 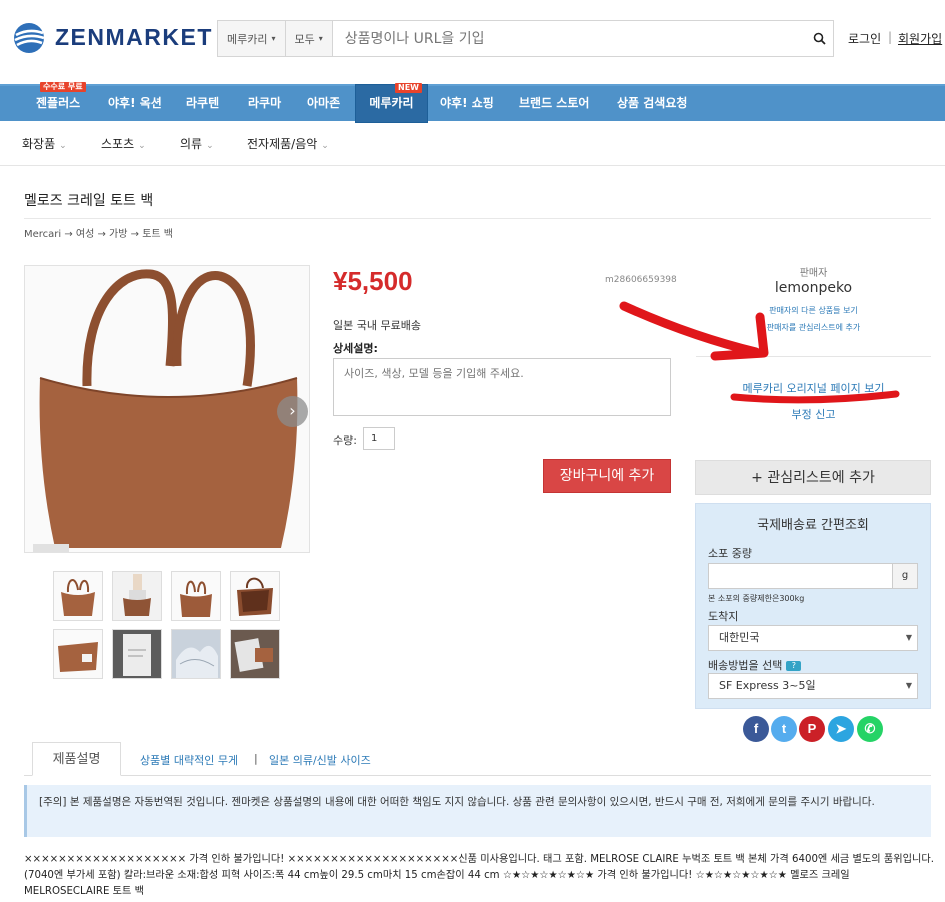 I want to click on shipping-method-label: 배송방법을 선택?, so click(x=755, y=665).